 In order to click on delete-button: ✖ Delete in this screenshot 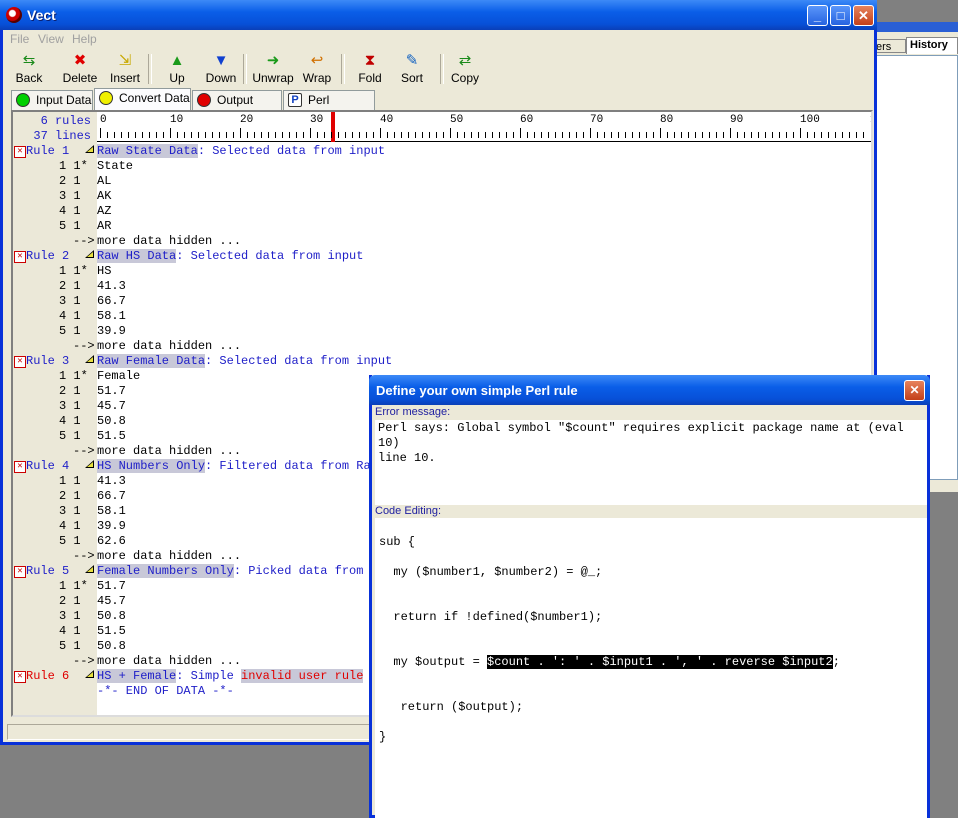, I will do `click(80, 70)`.